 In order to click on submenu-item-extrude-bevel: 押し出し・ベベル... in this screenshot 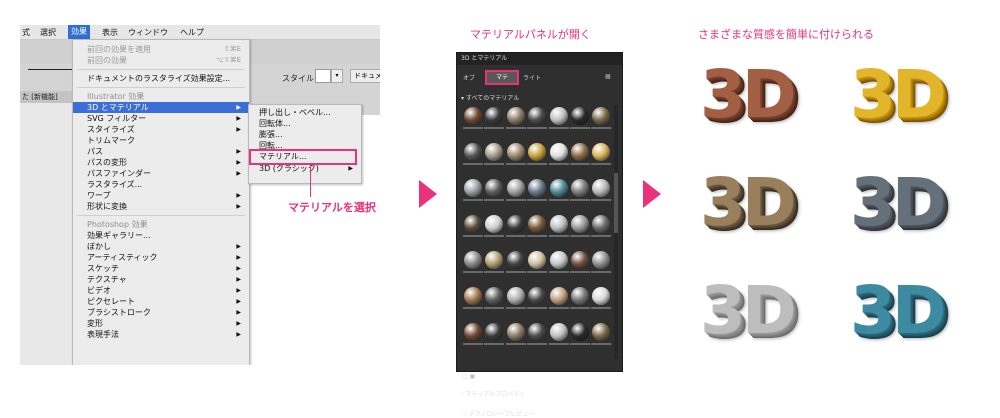, I will do `click(305, 112)`.